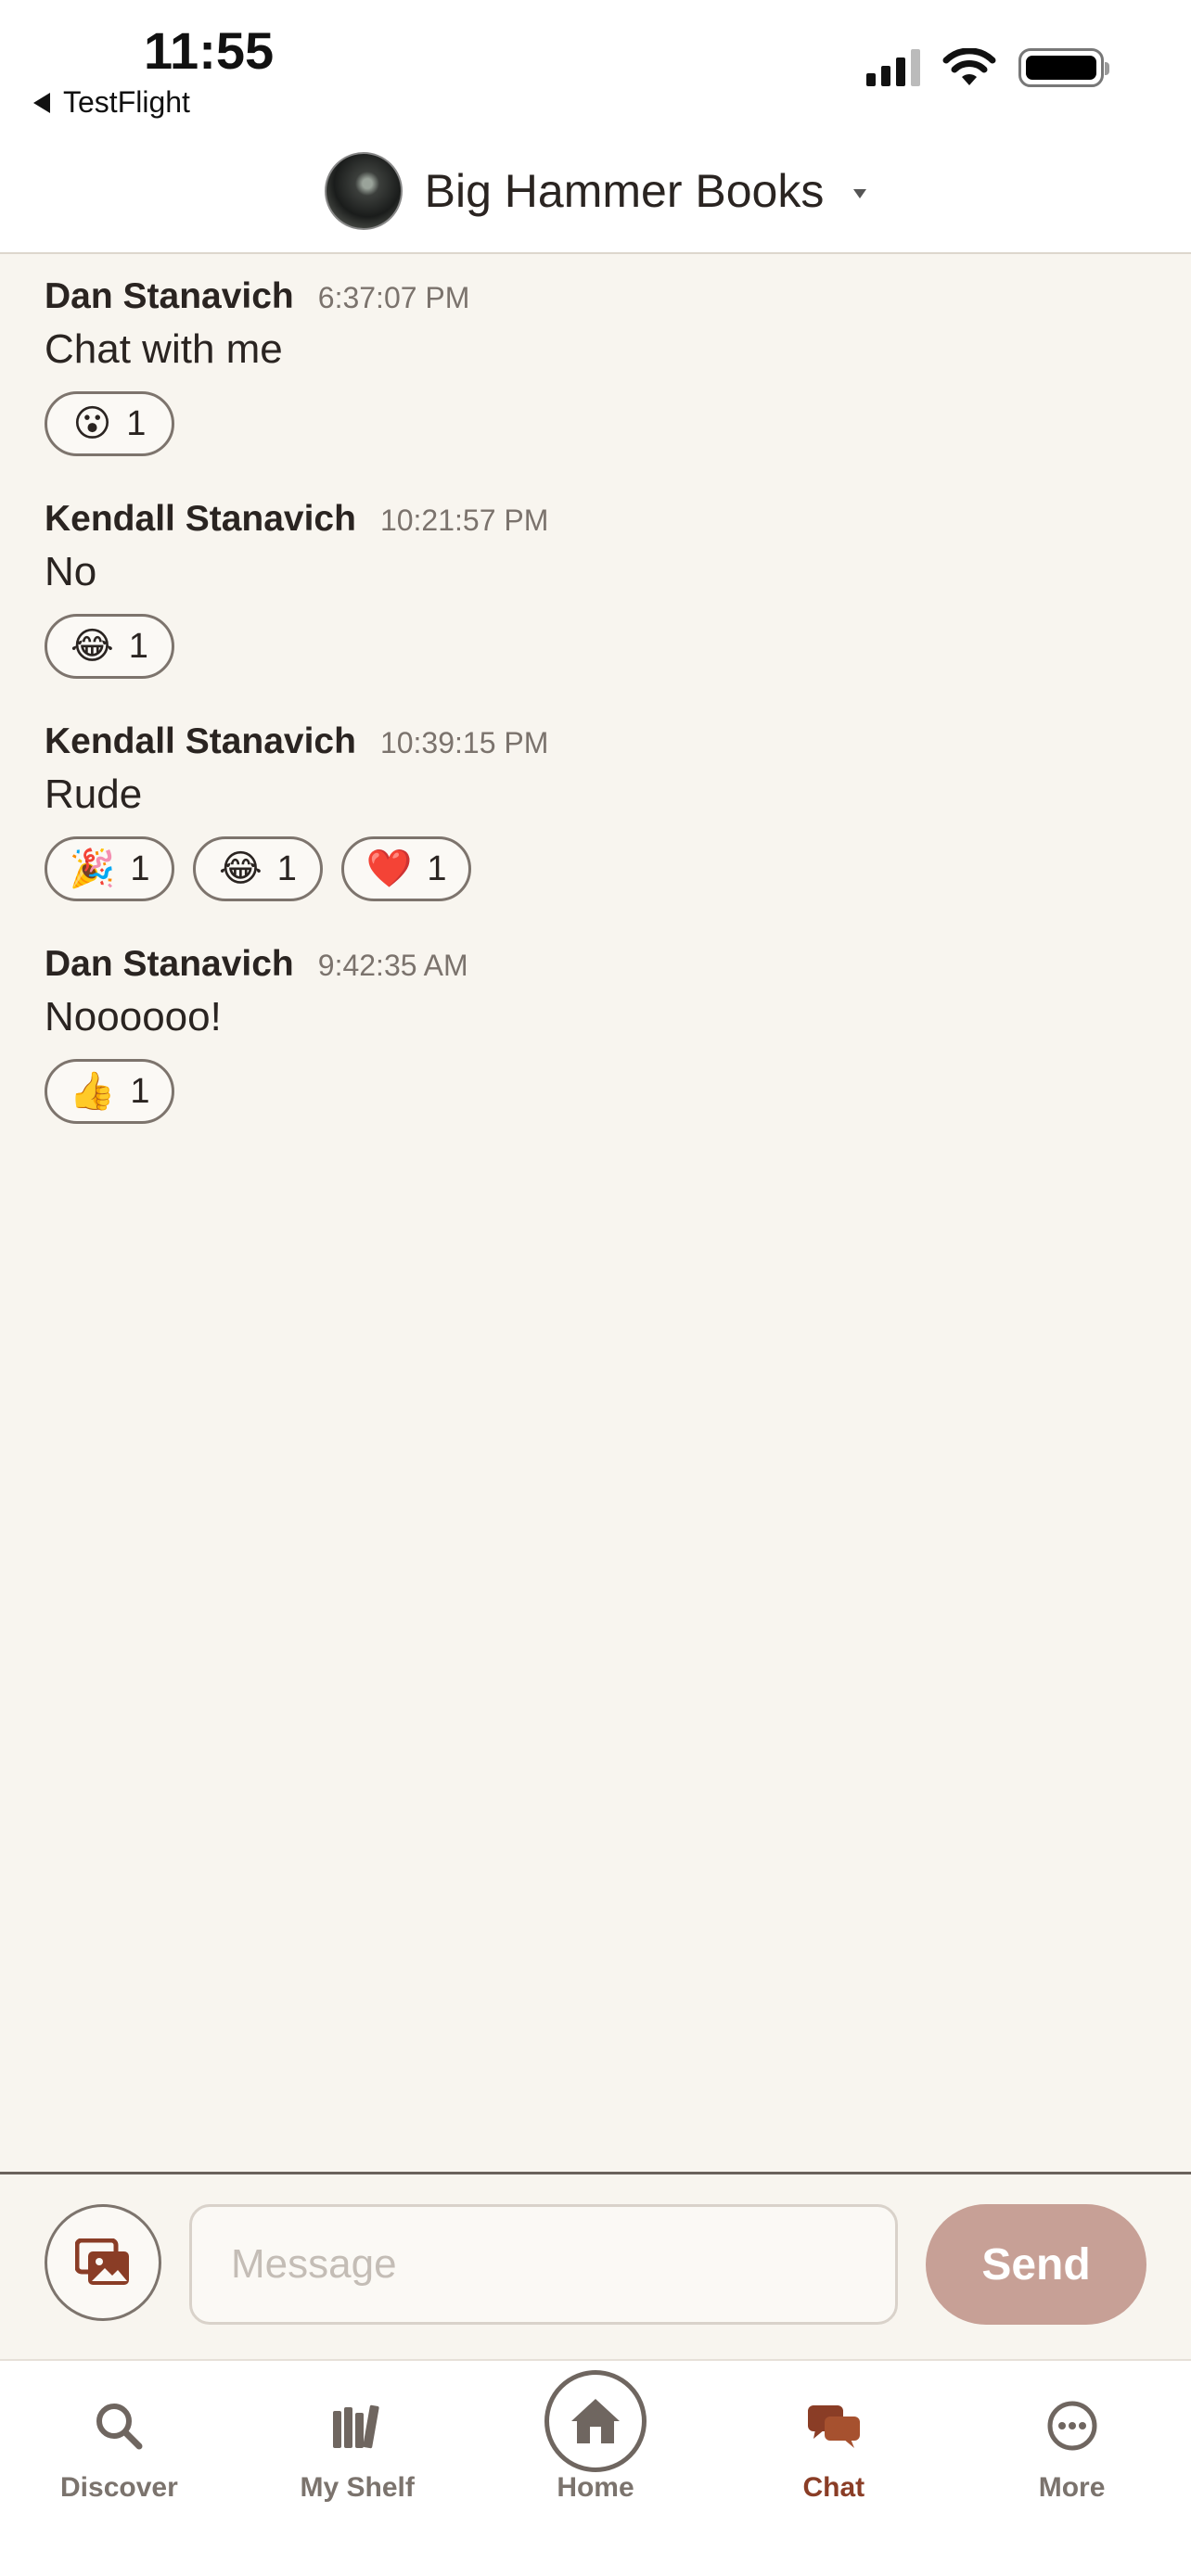 Image resolution: width=1191 pixels, height=2576 pixels. I want to click on battery-icon, so click(1063, 67).